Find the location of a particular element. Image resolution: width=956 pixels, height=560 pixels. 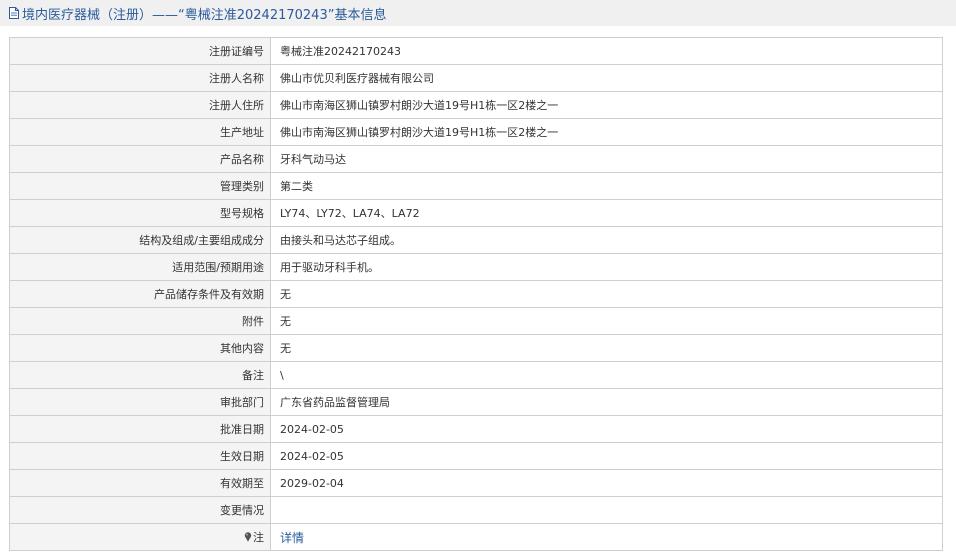

table-row: 批准日期 2024-02-05 is located at coordinates (476, 429).